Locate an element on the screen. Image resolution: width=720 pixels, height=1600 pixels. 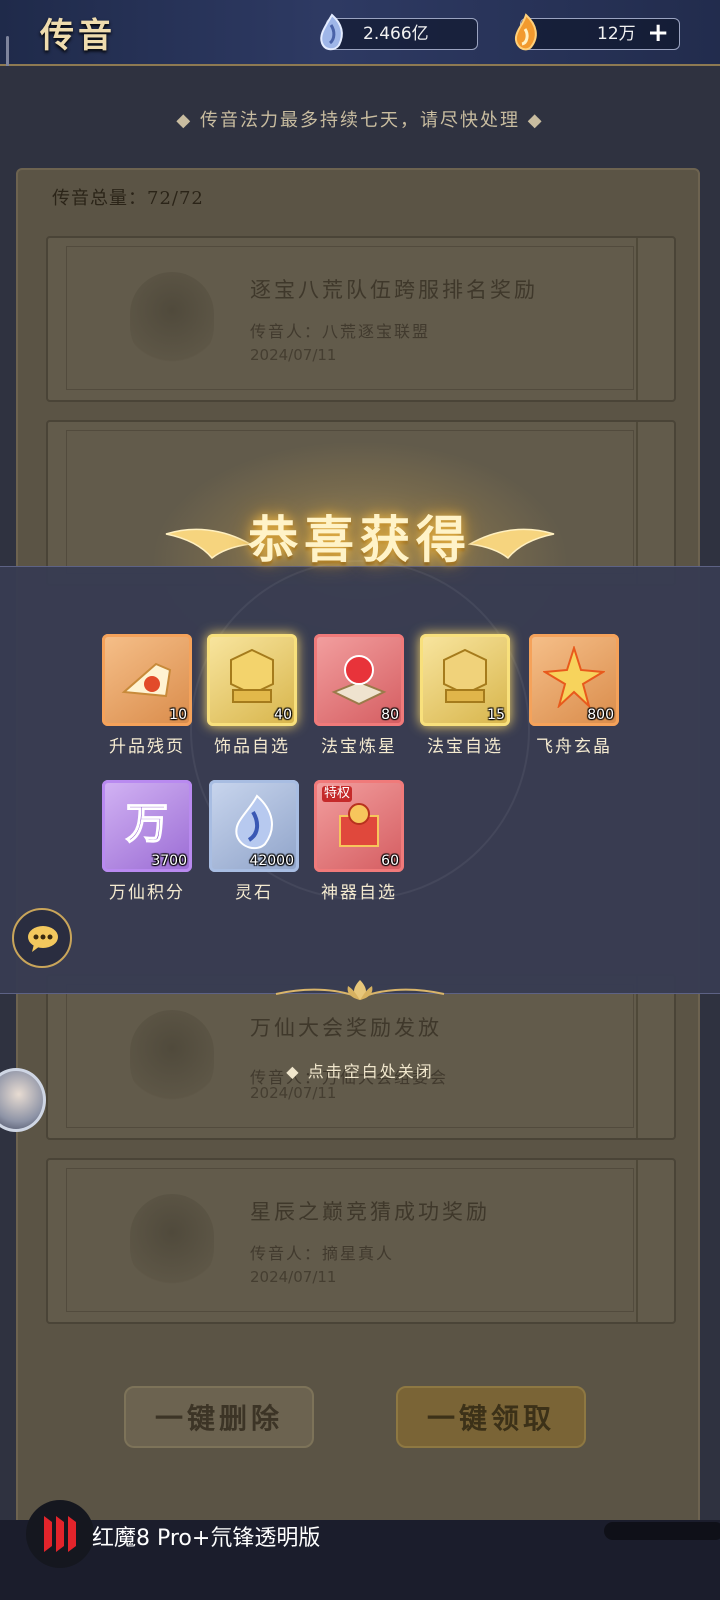
watermark-text: 红魔8 Pro+氘锋透明版 is located at coordinates (206, 1538).